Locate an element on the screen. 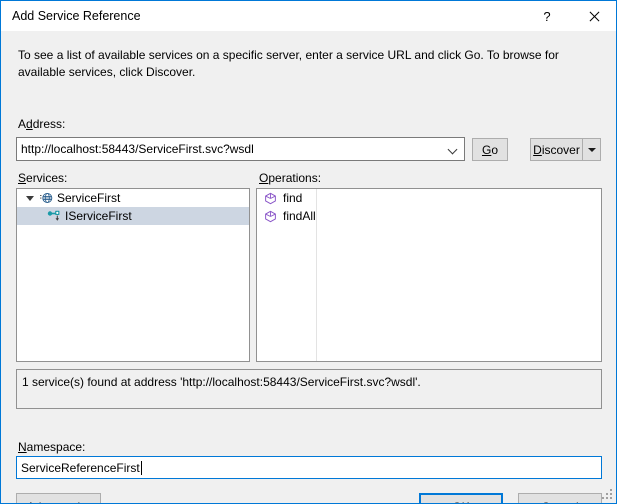 Image resolution: width=617 pixels, height=504 pixels. address-label: Address: is located at coordinates (42, 124).